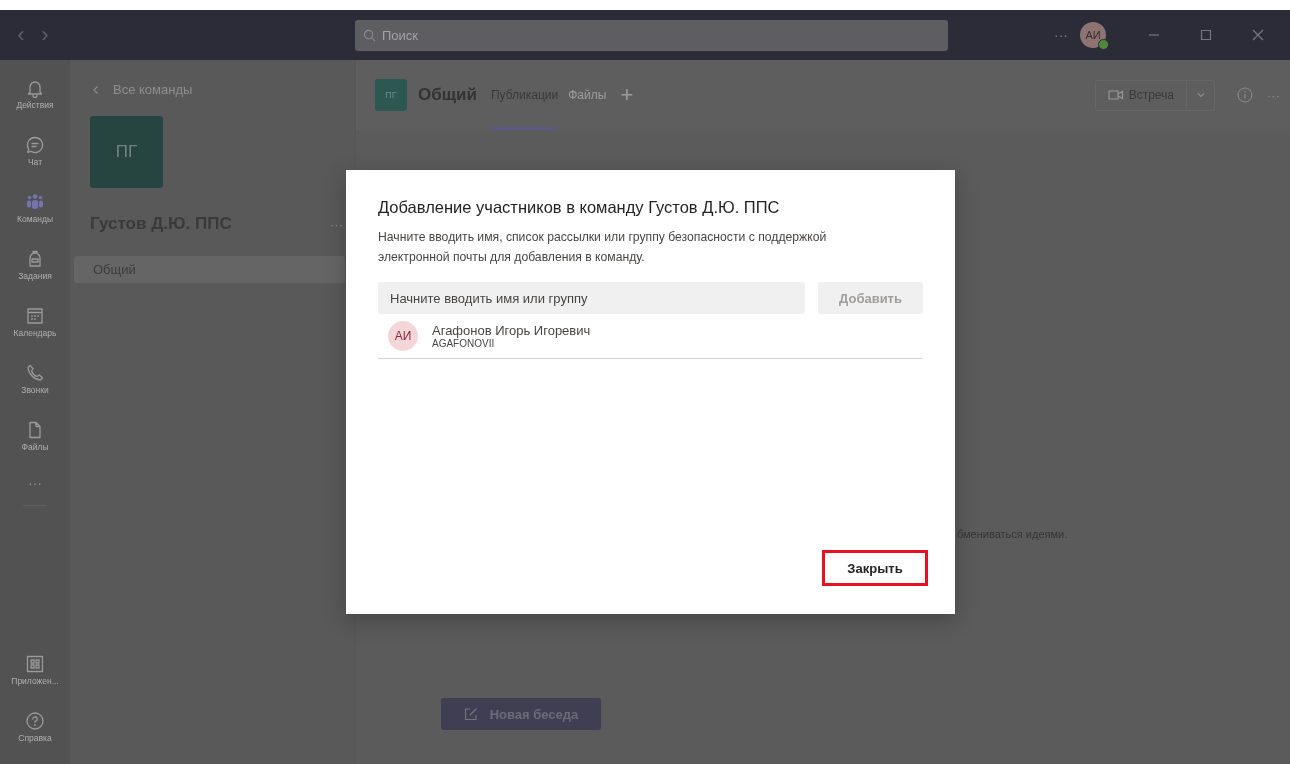 The height and width of the screenshot is (764, 1290). Describe the element at coordinates (35, 155) in the screenshot. I see `rail-item: Чат` at that location.